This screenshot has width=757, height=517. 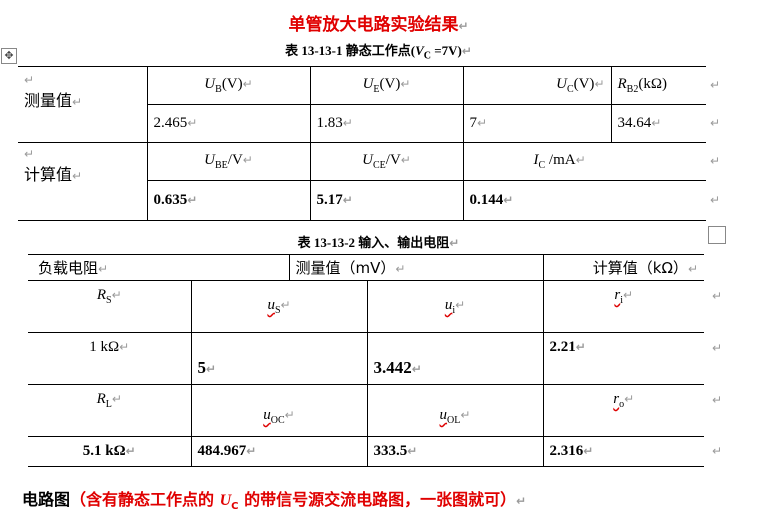 I want to click on cell-rl-value: 5.1 kΩ↵, so click(x=110, y=451).